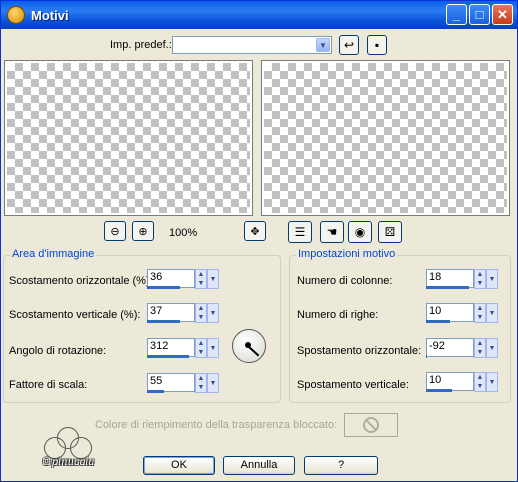  I want to click on pan-button: ✥, so click(255, 231).